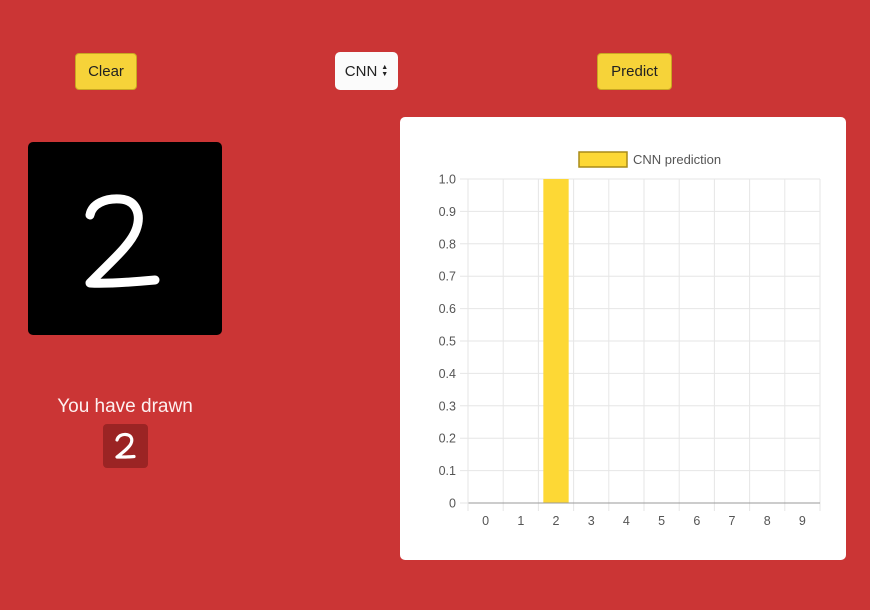 The width and height of the screenshot is (870, 610). What do you see at coordinates (732, 521) in the screenshot?
I see `x-tick-label: 7` at bounding box center [732, 521].